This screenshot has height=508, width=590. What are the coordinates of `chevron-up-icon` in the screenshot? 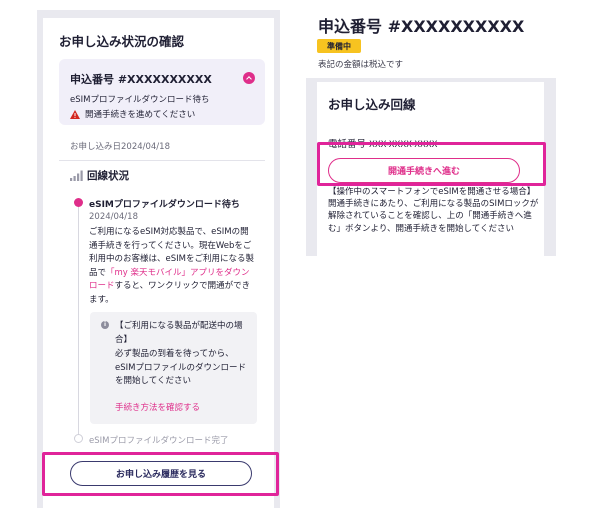 It's located at (249, 78).